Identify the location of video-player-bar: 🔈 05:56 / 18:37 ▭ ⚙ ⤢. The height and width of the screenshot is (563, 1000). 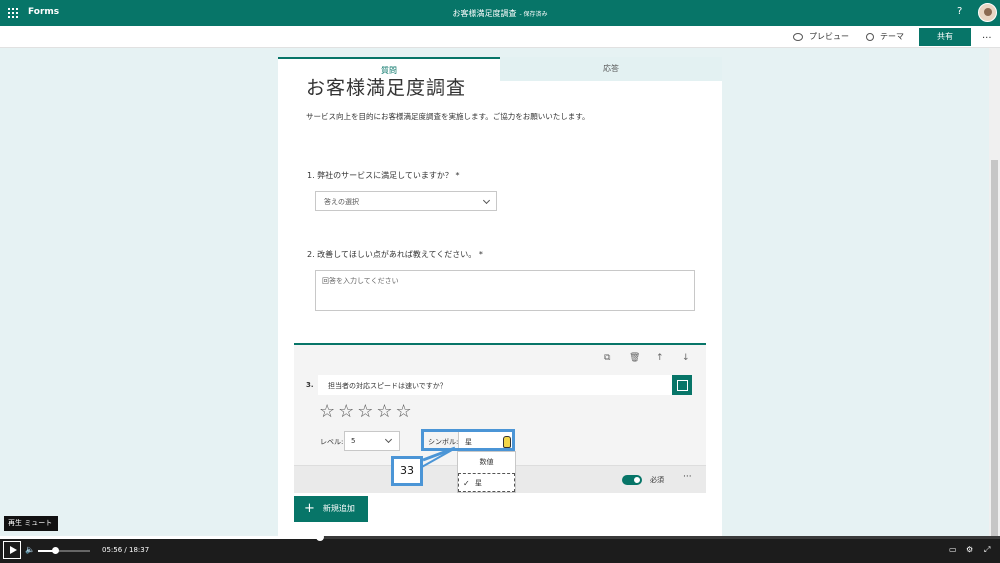
(500, 550).